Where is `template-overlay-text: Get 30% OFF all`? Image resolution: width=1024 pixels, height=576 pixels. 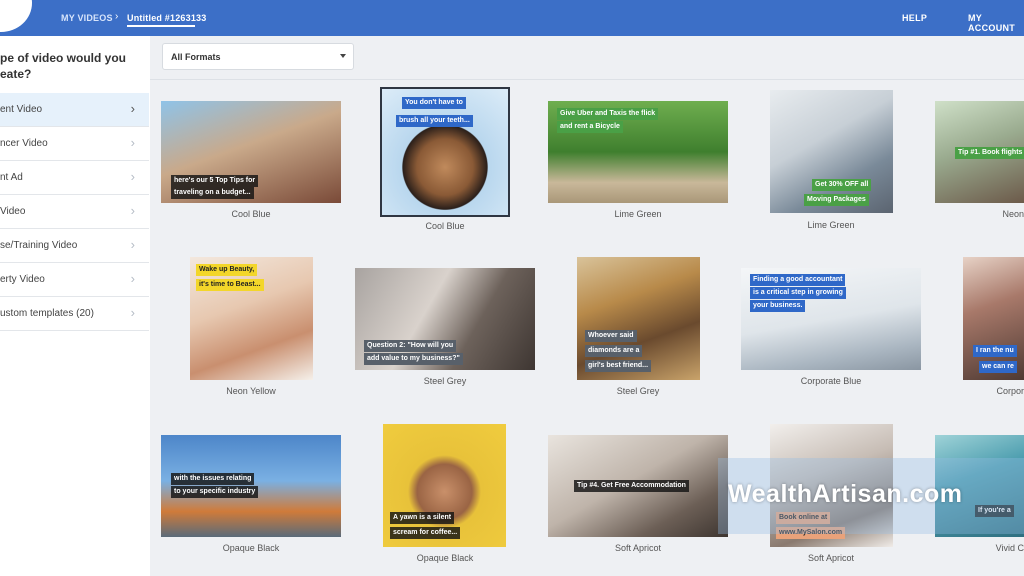 template-overlay-text: Get 30% OFF all is located at coordinates (842, 185).